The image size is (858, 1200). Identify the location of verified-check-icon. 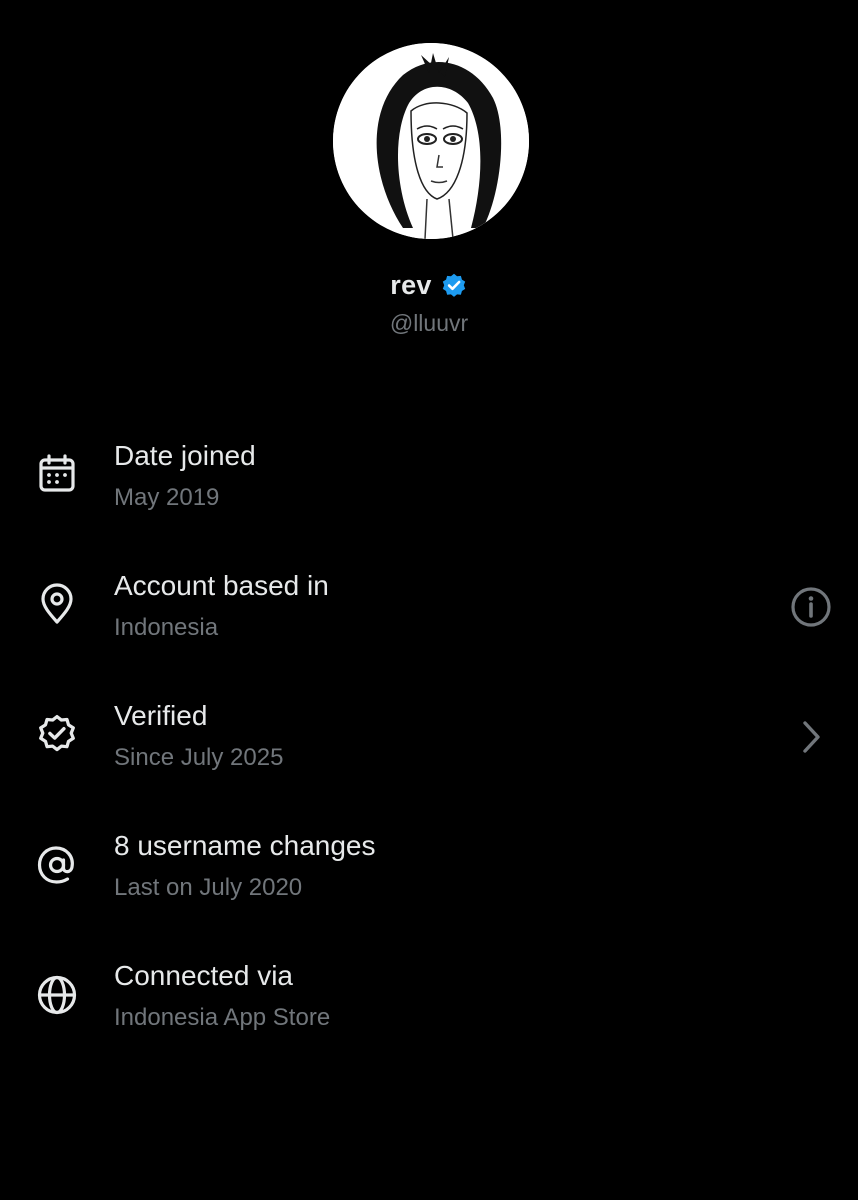
(454, 286).